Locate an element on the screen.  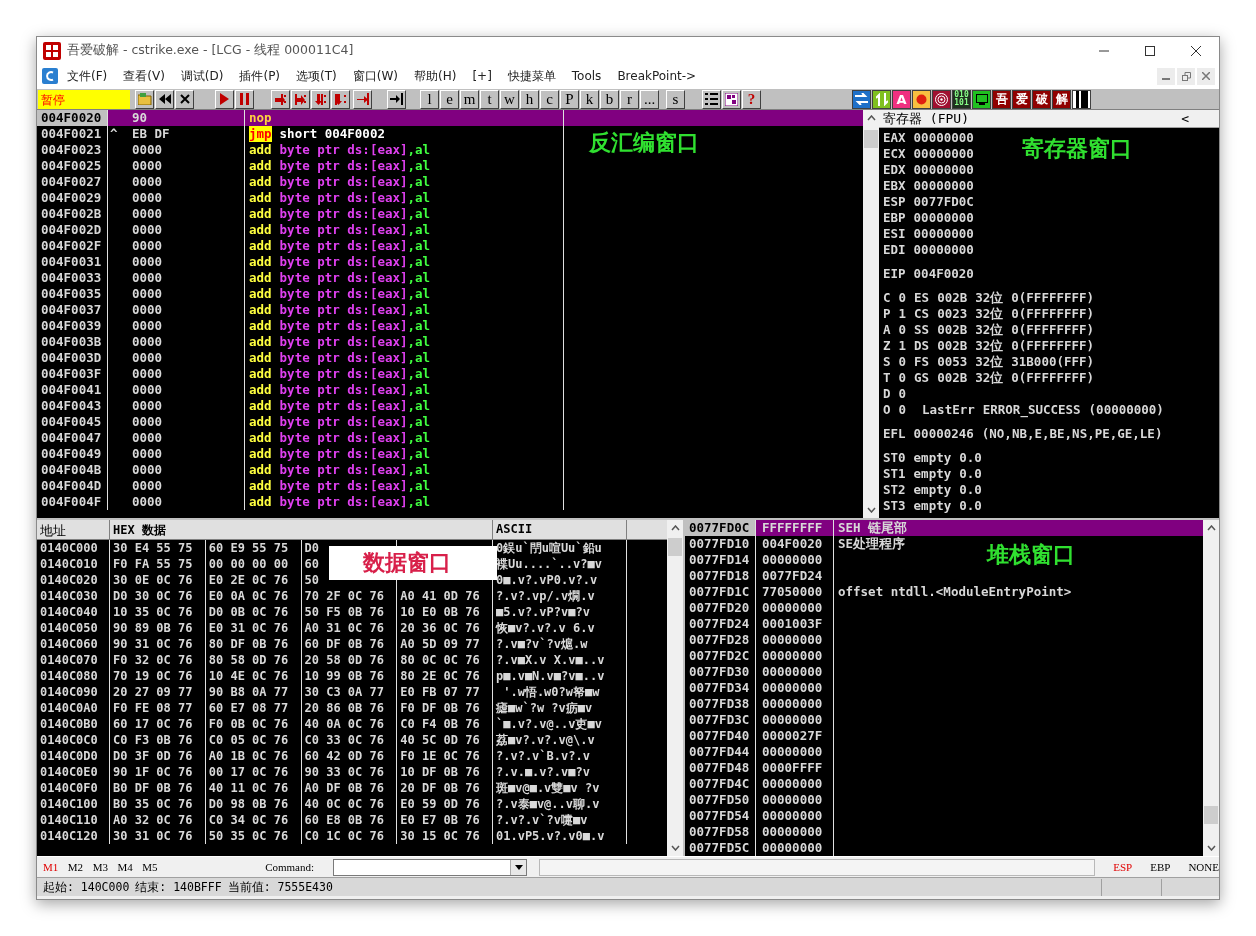
menu-item: BreakPoint-> is located at coordinates (657, 76).